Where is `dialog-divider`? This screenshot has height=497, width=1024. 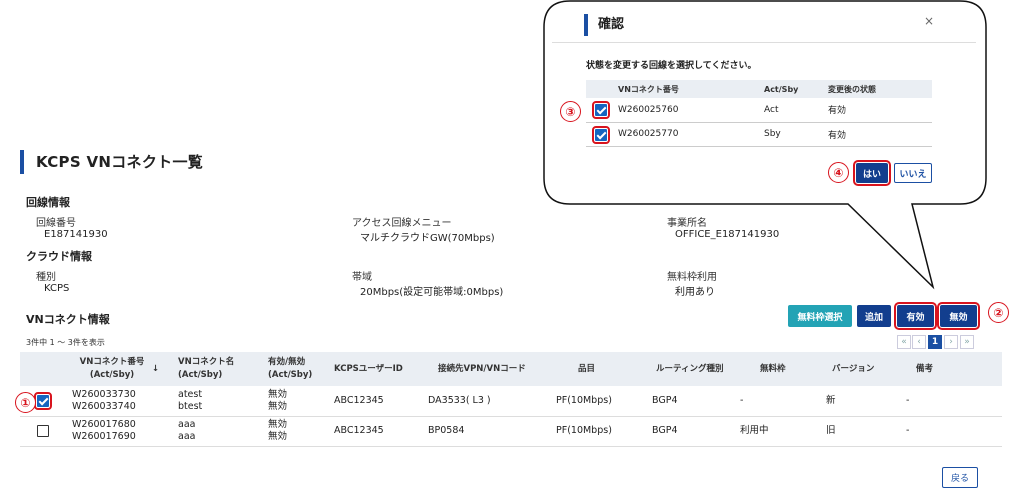 dialog-divider is located at coordinates (764, 42).